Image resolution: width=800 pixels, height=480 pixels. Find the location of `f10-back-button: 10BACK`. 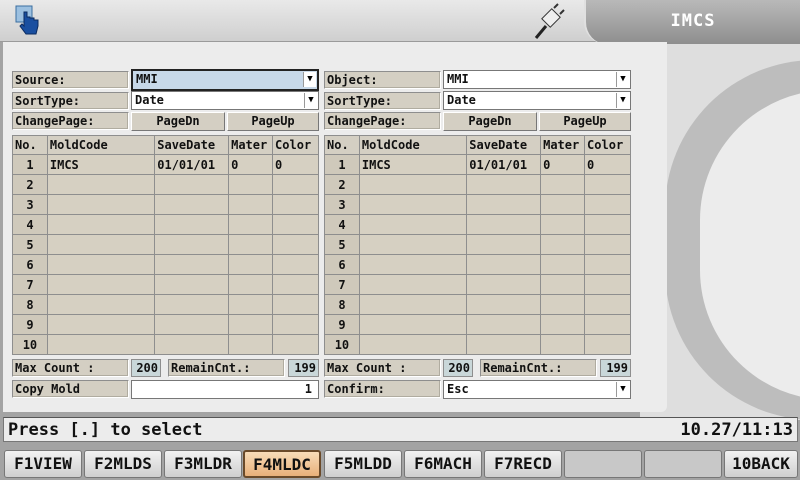

f10-back-button: 10BACK is located at coordinates (761, 464).